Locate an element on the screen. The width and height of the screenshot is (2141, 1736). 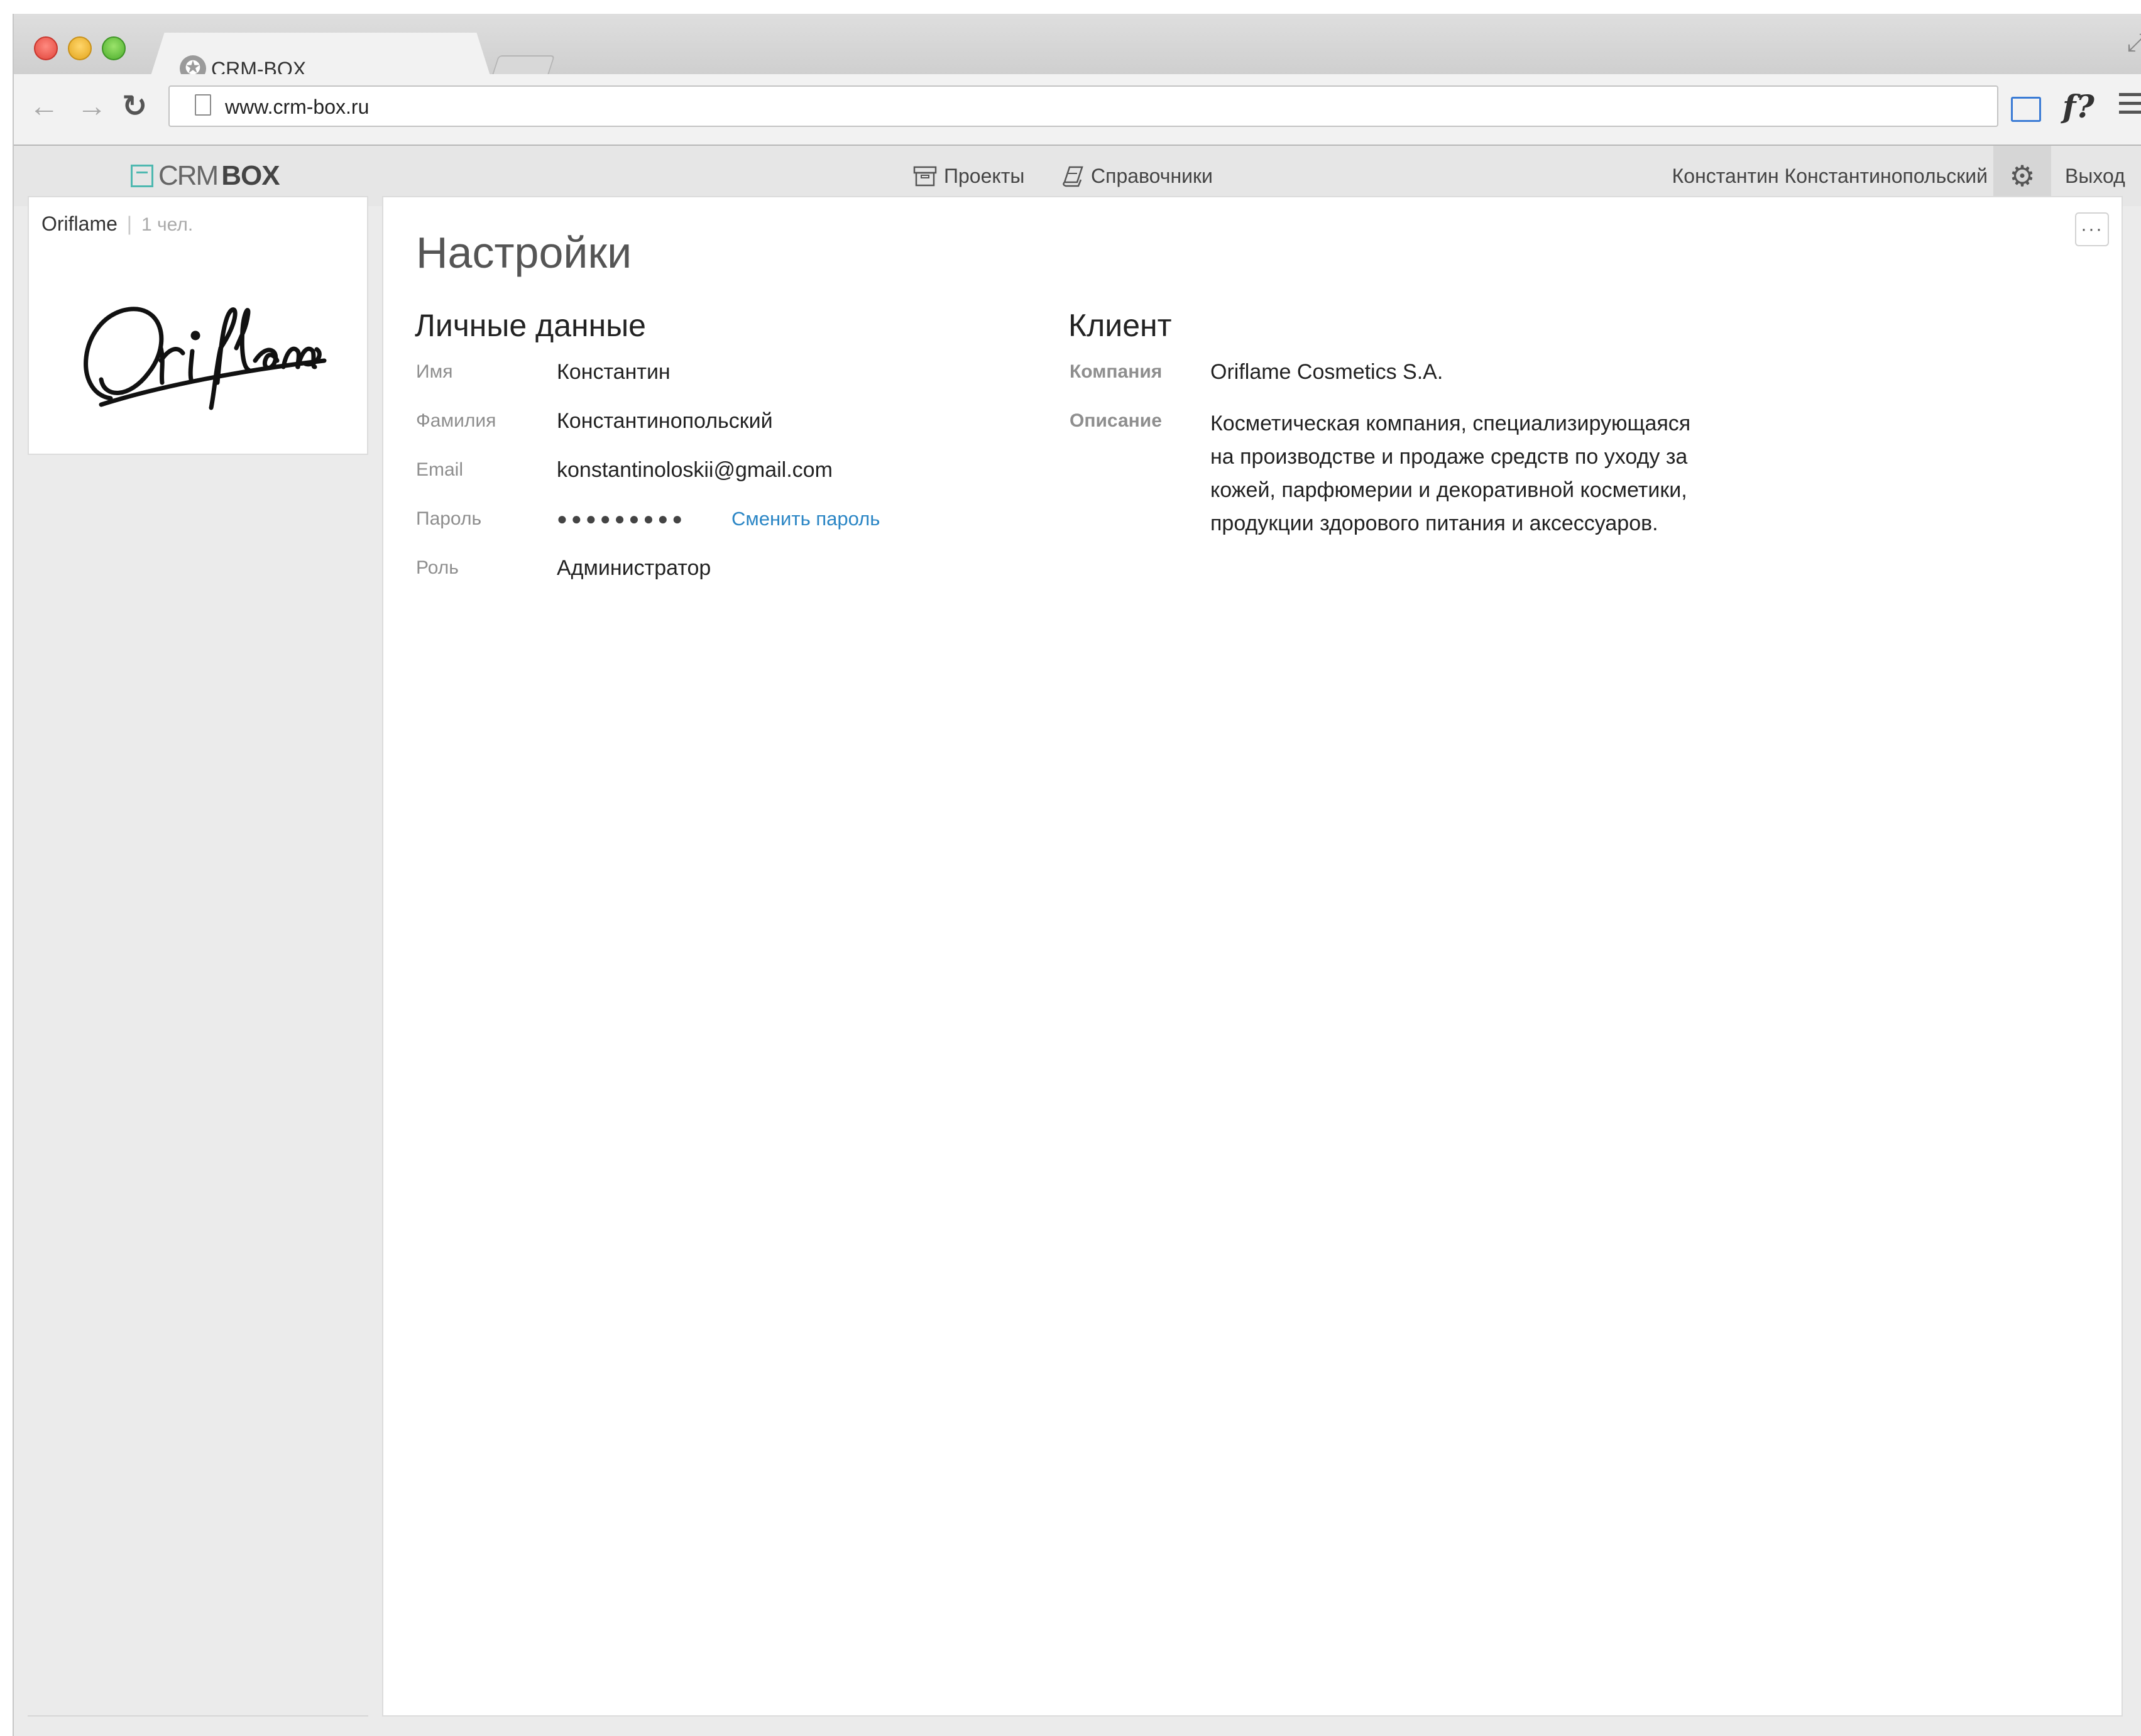
ellipsis-icon: ··· is located at coordinates (2092, 229).